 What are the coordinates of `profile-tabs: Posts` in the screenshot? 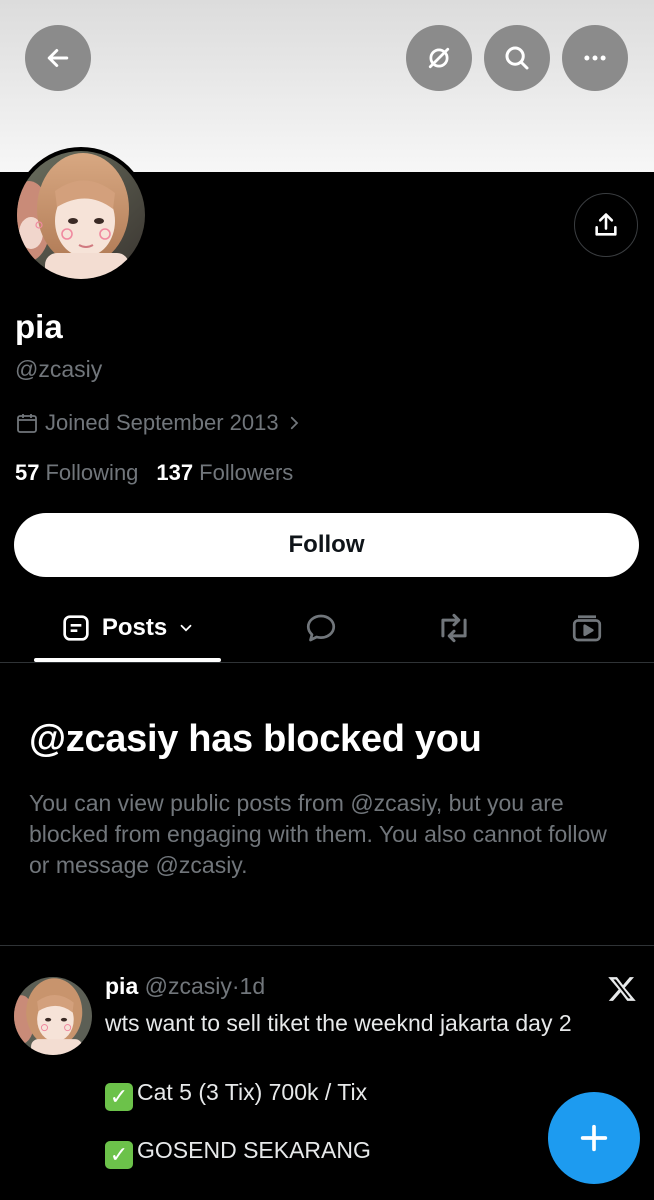 It's located at (327, 629).